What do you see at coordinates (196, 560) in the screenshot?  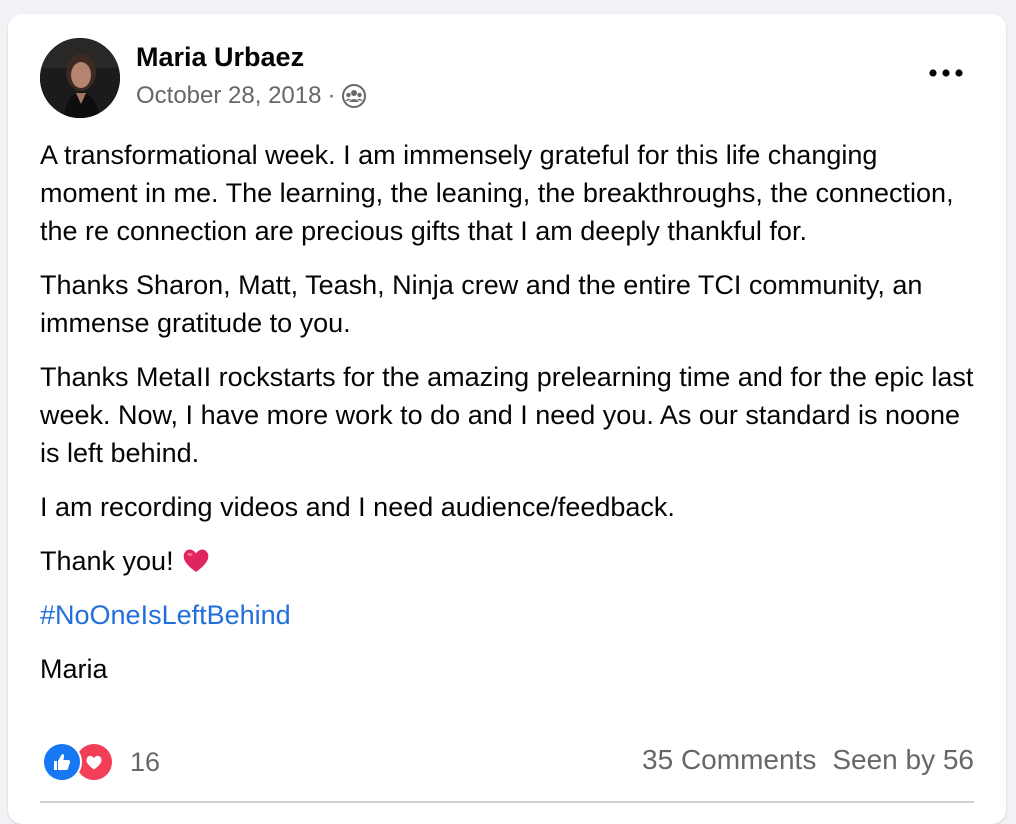 I see `red-heart-emoji` at bounding box center [196, 560].